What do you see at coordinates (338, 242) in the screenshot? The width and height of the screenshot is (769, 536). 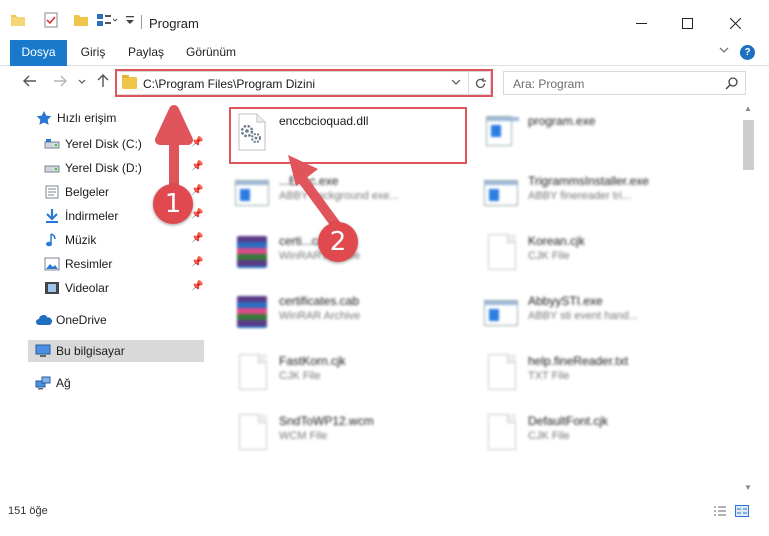 I see `step-2-badge: 2` at bounding box center [338, 242].